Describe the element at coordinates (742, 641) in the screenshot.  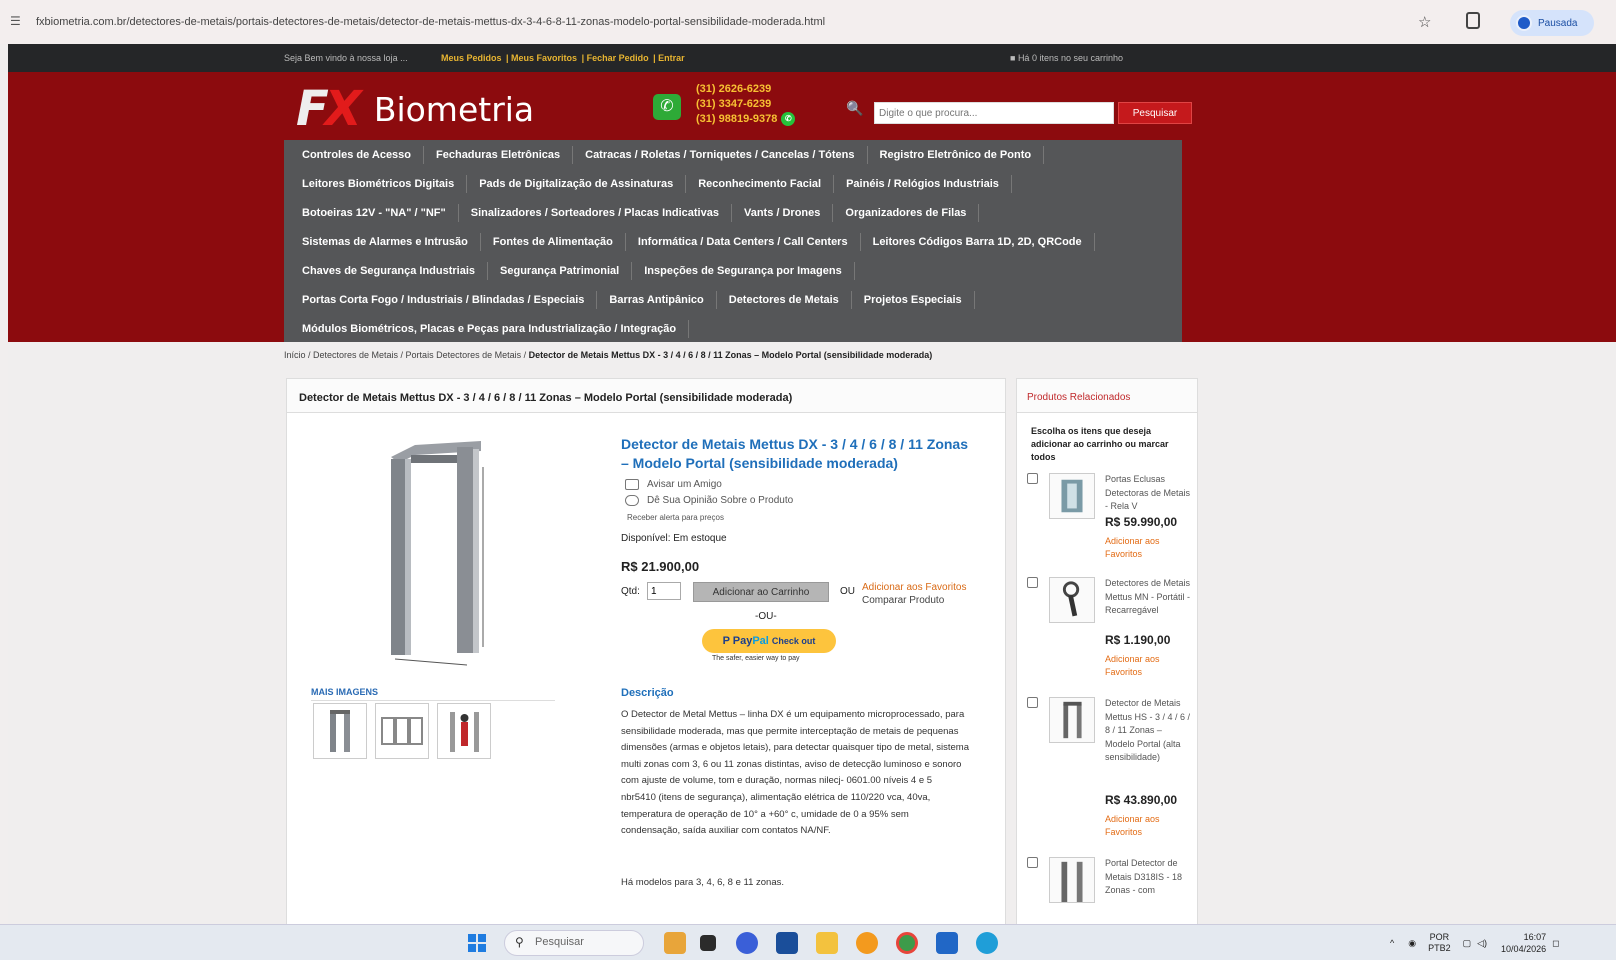
I see `paypal-pay: Pay` at that location.